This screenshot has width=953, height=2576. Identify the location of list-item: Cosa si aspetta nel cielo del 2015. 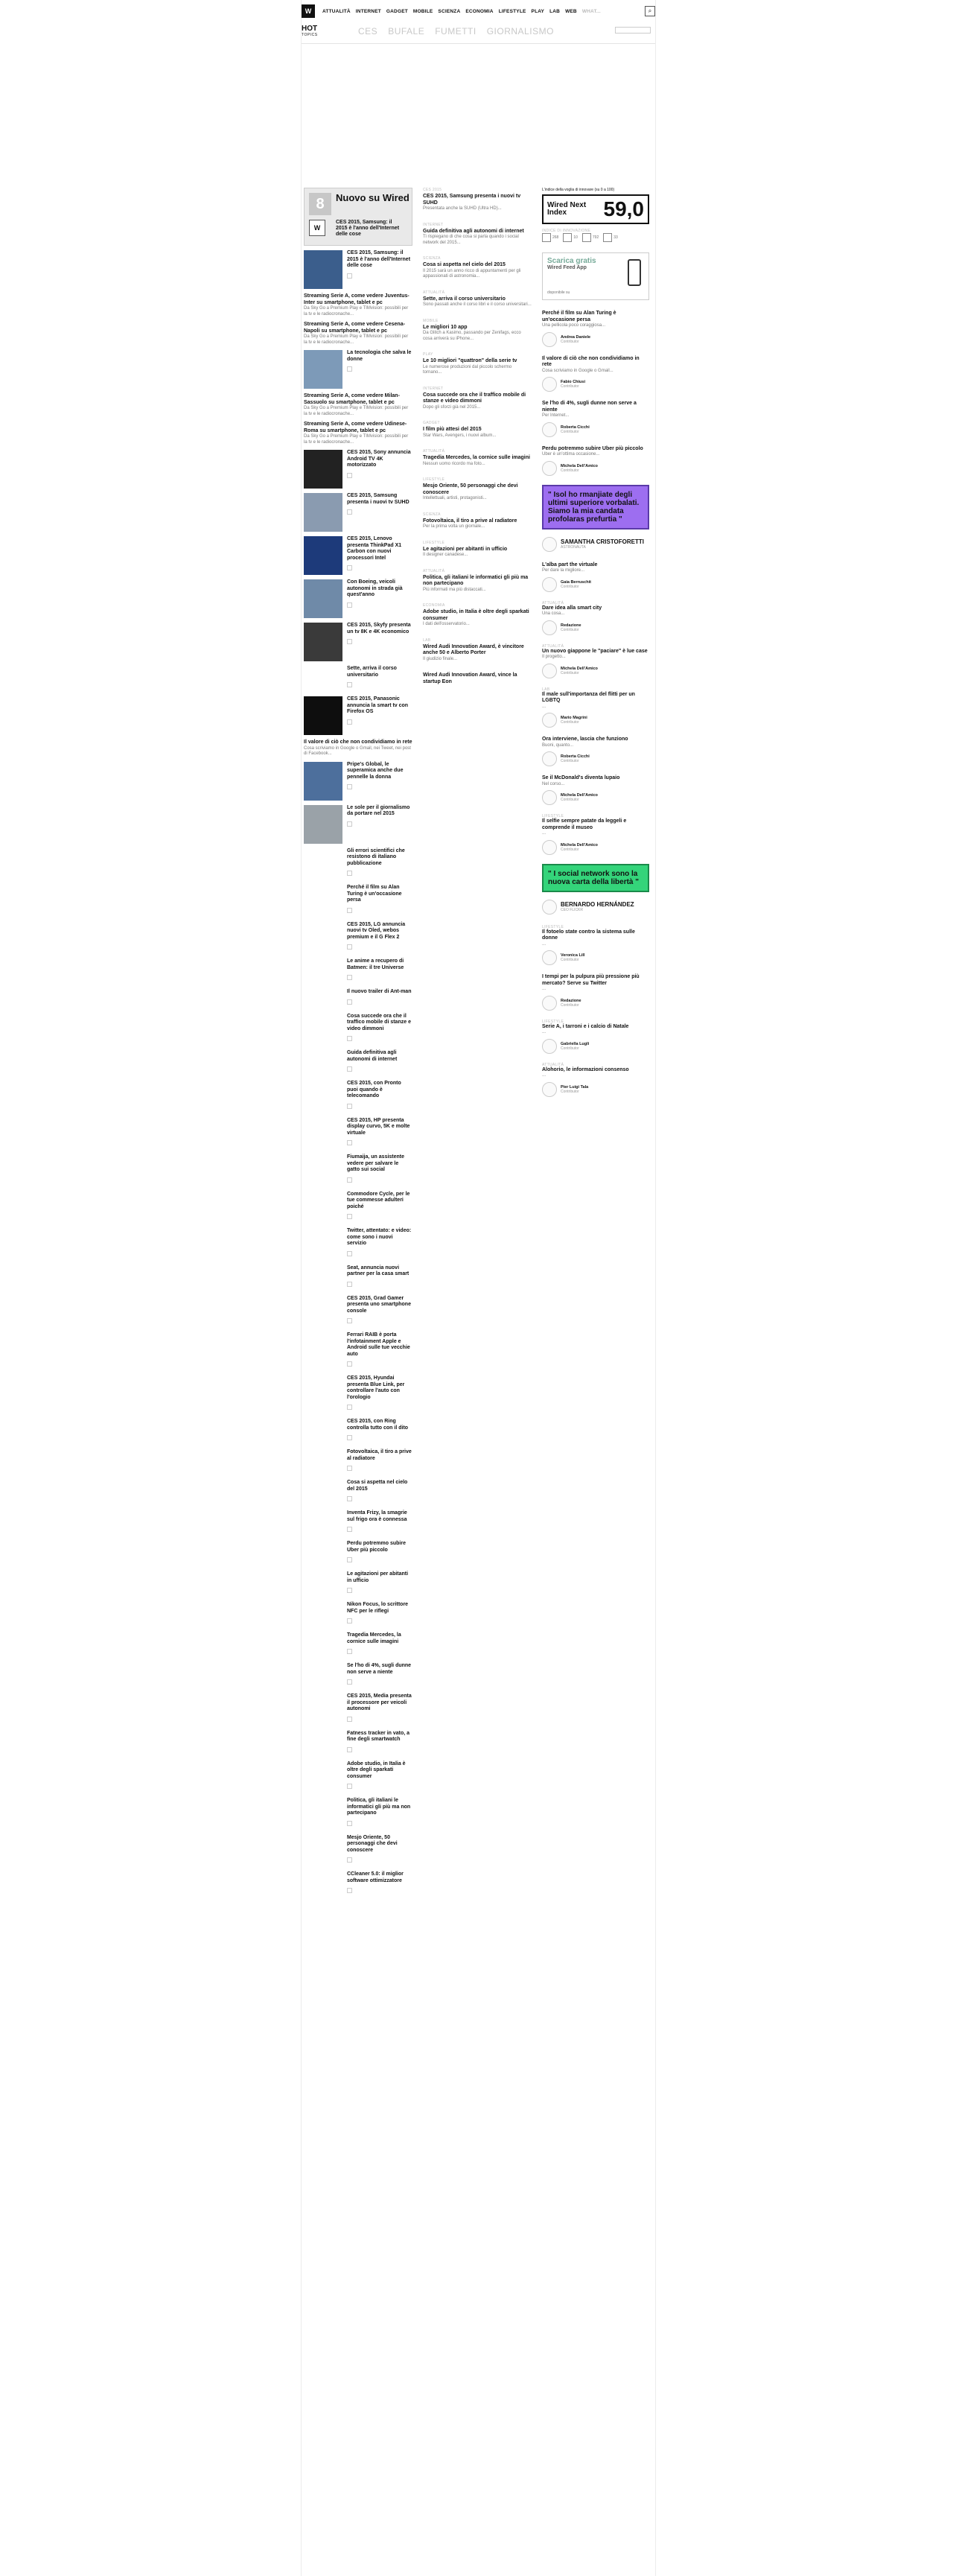
(358, 1493).